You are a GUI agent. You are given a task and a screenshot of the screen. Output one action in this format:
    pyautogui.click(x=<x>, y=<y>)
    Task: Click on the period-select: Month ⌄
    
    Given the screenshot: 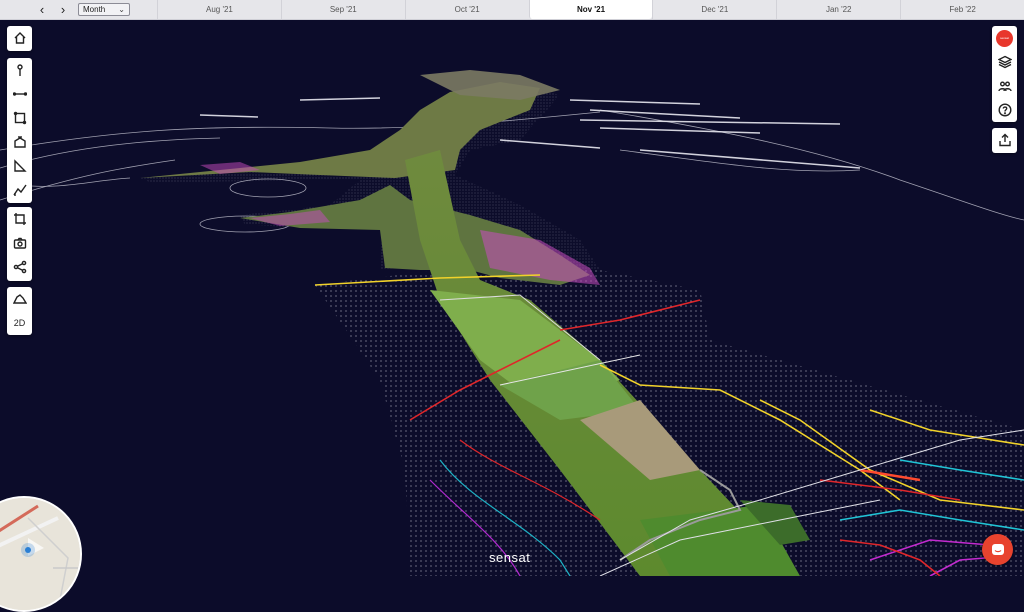 What is the action you would take?
    pyautogui.click(x=104, y=9)
    